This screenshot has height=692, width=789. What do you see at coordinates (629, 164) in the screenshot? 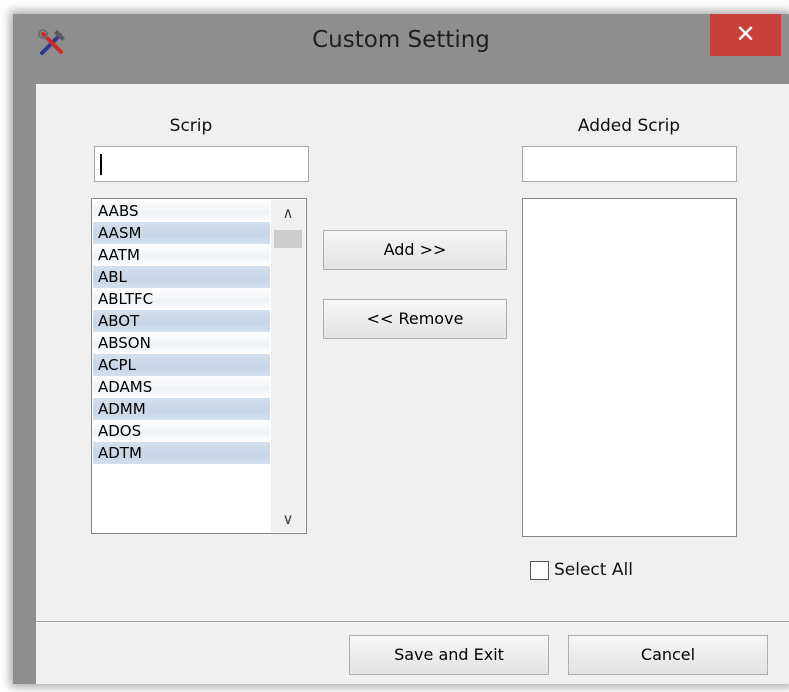
I see `added-scrip-search-input` at bounding box center [629, 164].